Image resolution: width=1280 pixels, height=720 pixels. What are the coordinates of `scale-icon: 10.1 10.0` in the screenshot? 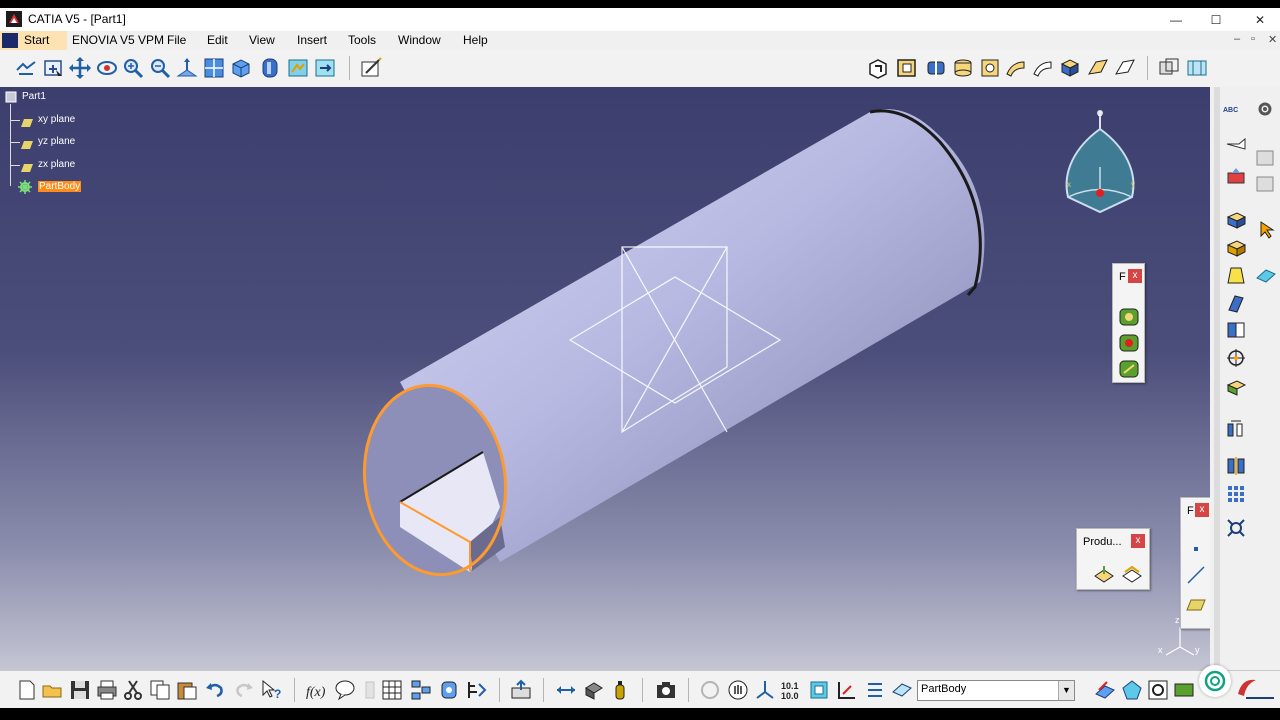 It's located at (791, 690).